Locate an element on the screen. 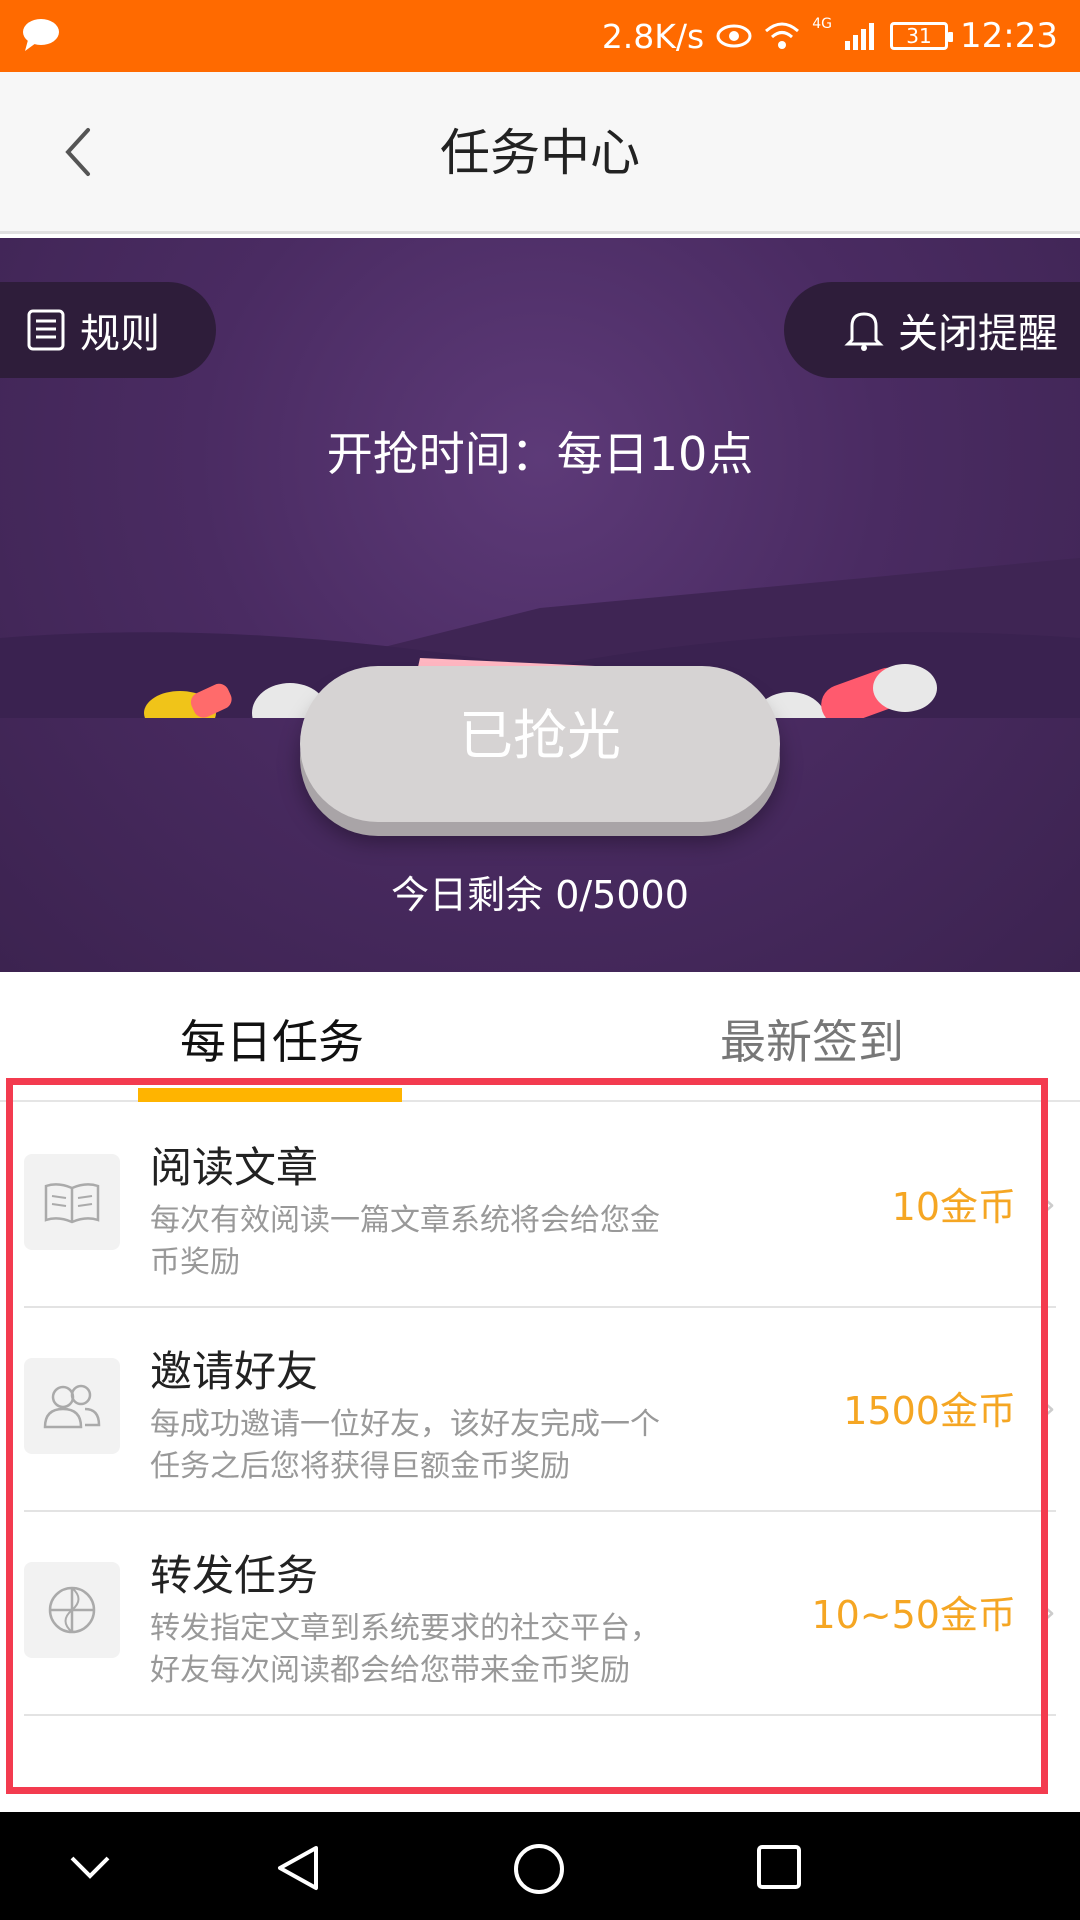  close-reminder-button: 关闭提醒 is located at coordinates (932, 330).